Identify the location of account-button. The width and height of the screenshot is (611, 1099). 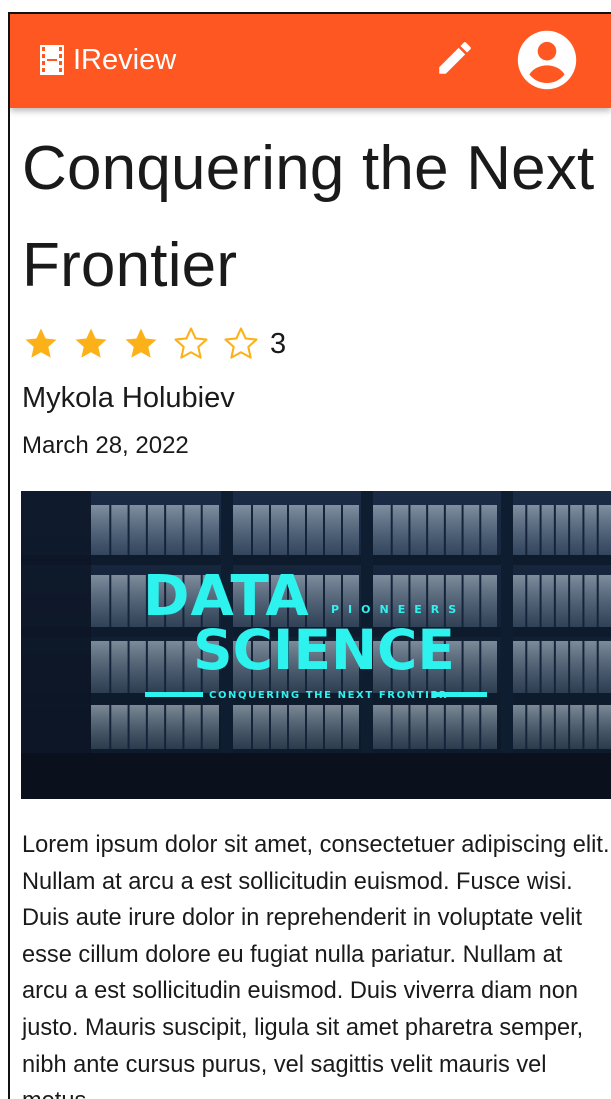
(547, 62).